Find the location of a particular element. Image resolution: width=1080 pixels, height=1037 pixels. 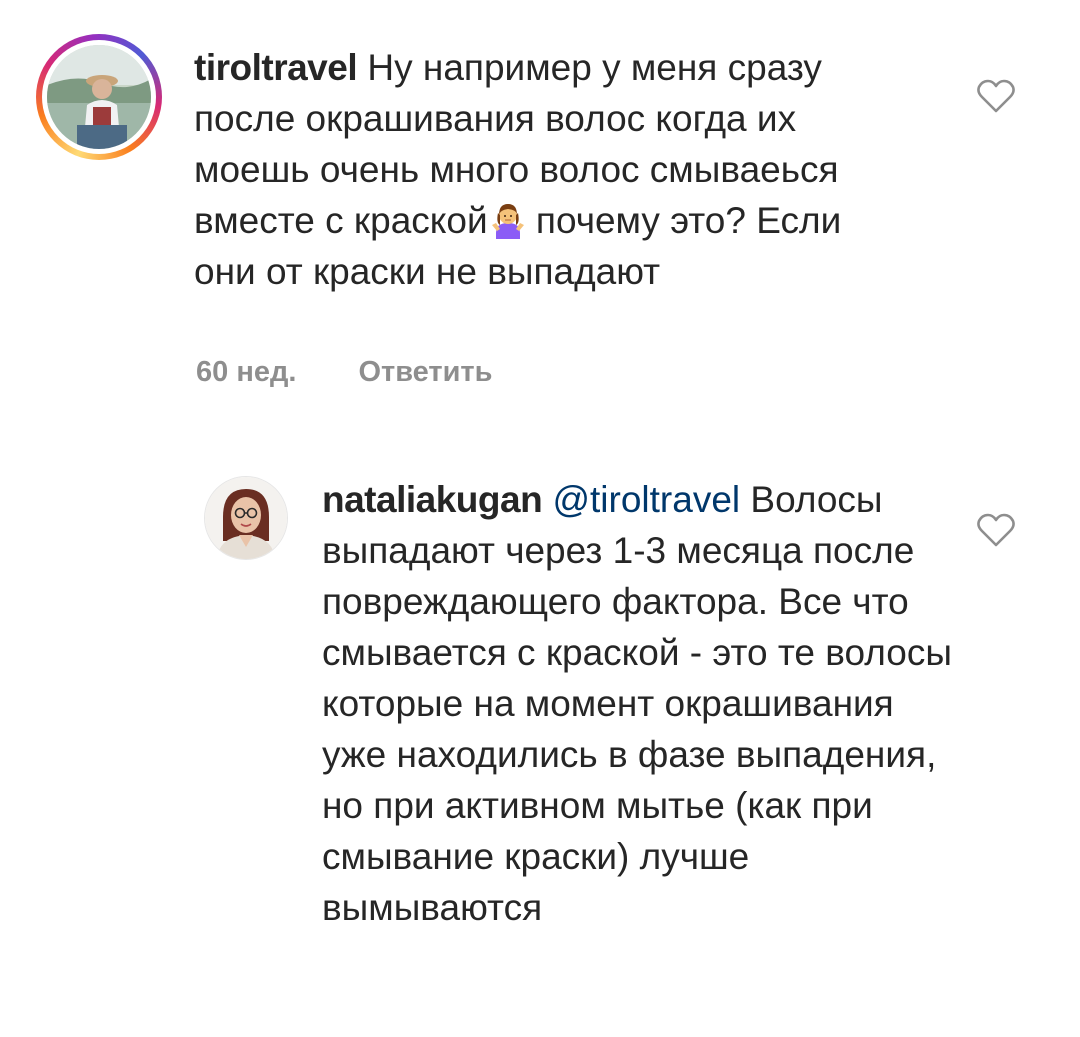

avatar-photo is located at coordinates (246, 518).